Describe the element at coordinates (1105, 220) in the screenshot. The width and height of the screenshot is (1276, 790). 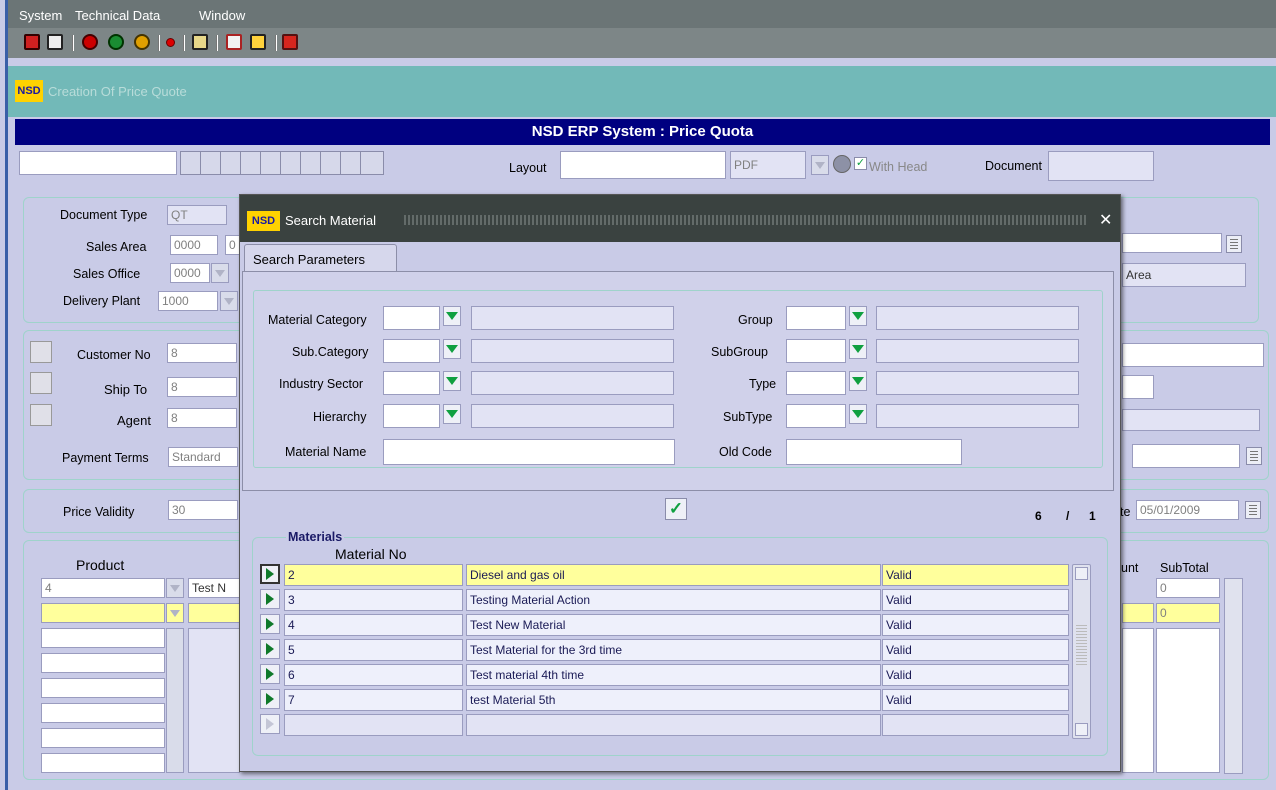
I see `close-icon: ✕` at that location.